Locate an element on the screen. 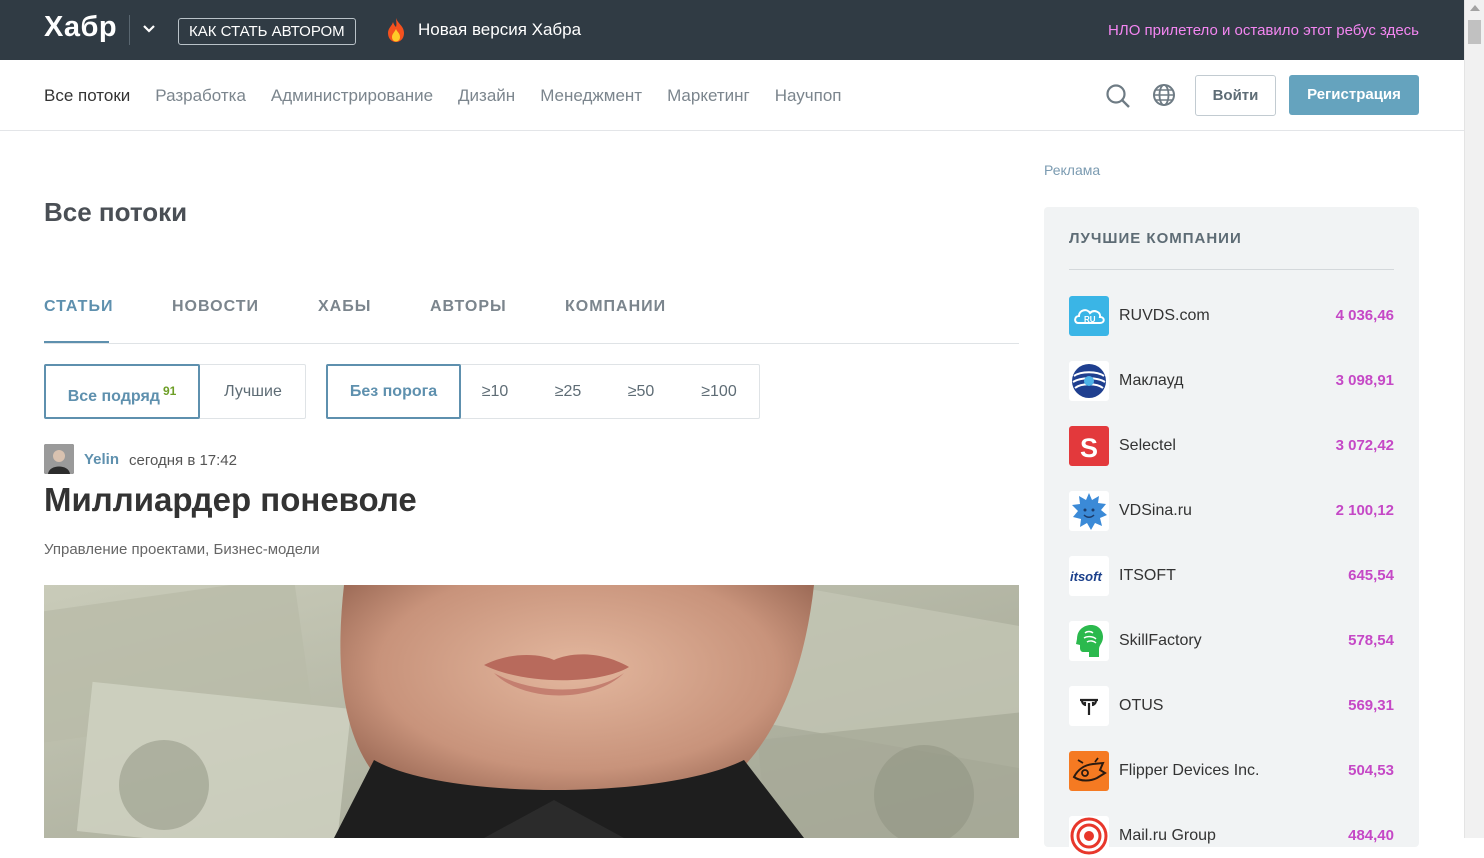 The image size is (1484, 858). sort-filter-group: Все подряд 91 Лучшие is located at coordinates (175, 391).